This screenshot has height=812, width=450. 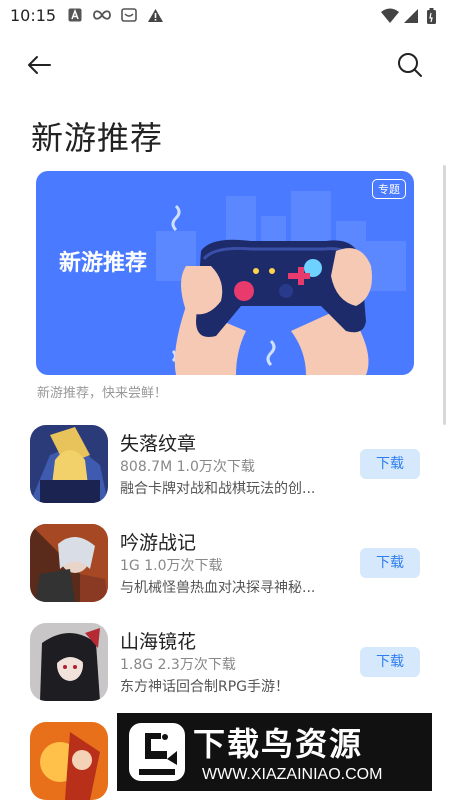 I want to click on app-size-downloads: 1G 1.0万次下载, so click(x=171, y=566).